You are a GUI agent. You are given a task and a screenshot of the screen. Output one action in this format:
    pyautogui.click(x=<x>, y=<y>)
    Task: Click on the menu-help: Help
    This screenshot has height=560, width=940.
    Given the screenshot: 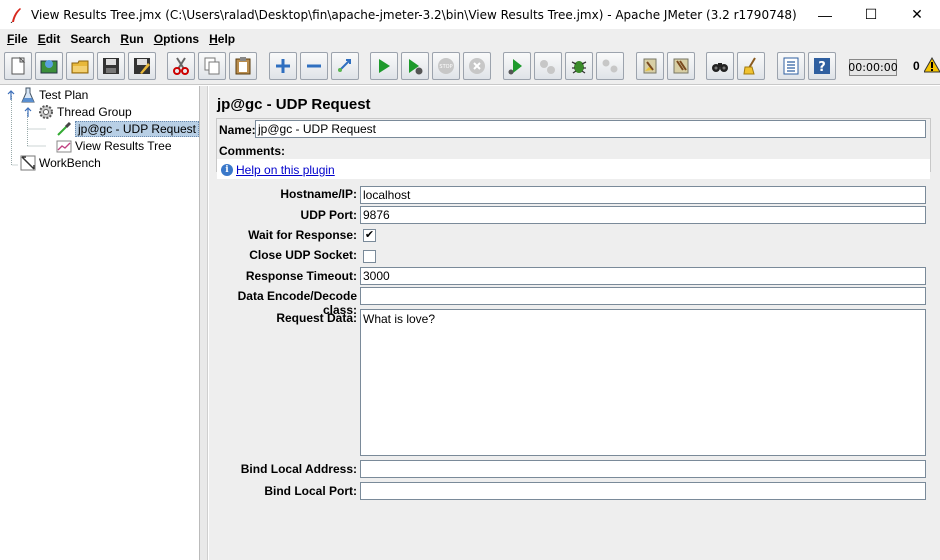 What is the action you would take?
    pyautogui.click(x=222, y=39)
    